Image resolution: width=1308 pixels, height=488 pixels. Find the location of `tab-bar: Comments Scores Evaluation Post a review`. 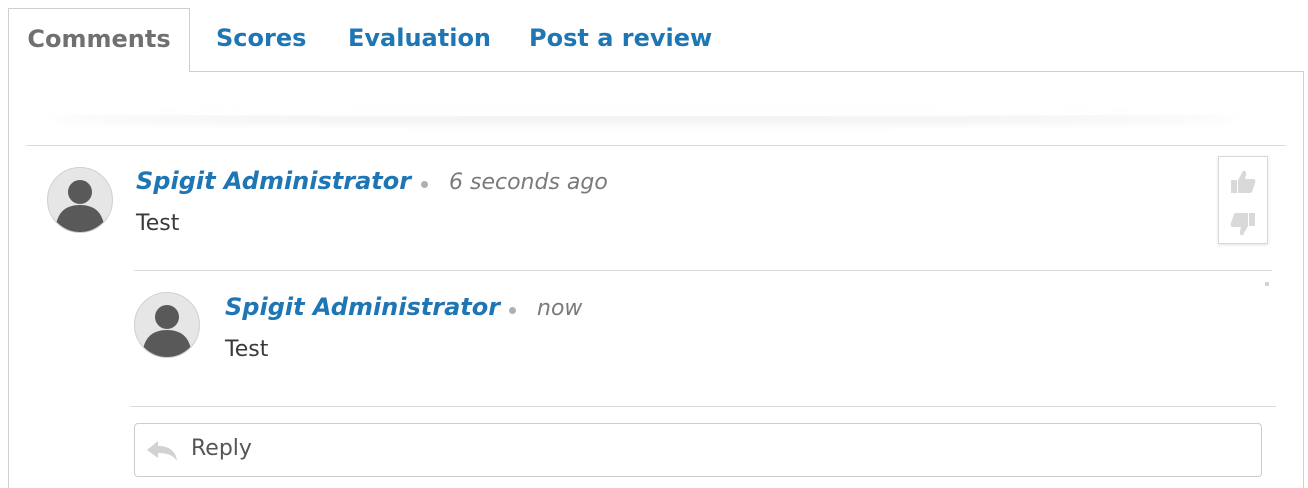

tab-bar: Comments Scores Evaluation Post a review is located at coordinates (656, 40).